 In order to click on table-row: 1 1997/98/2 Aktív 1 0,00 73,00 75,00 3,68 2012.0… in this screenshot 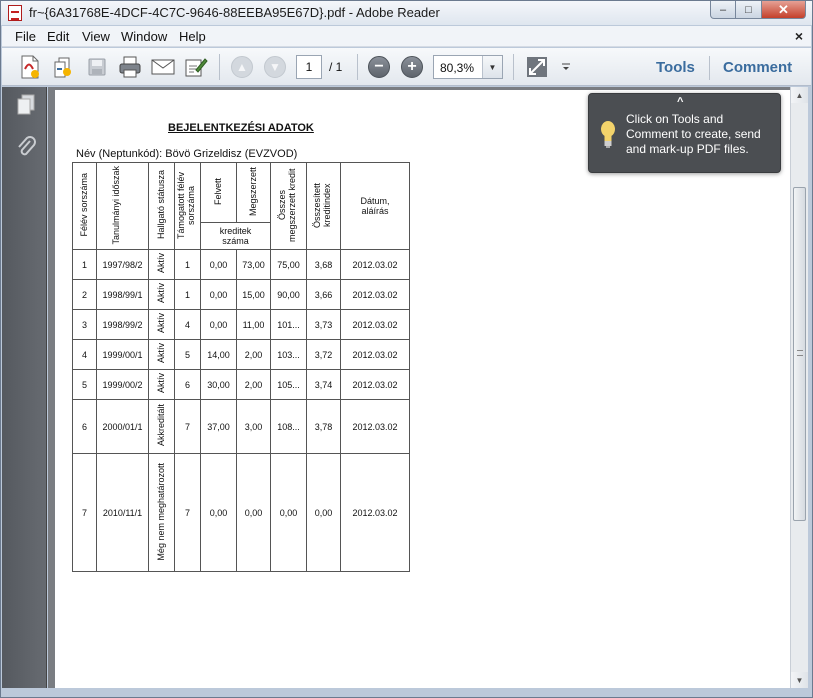, I will do `click(241, 264)`.